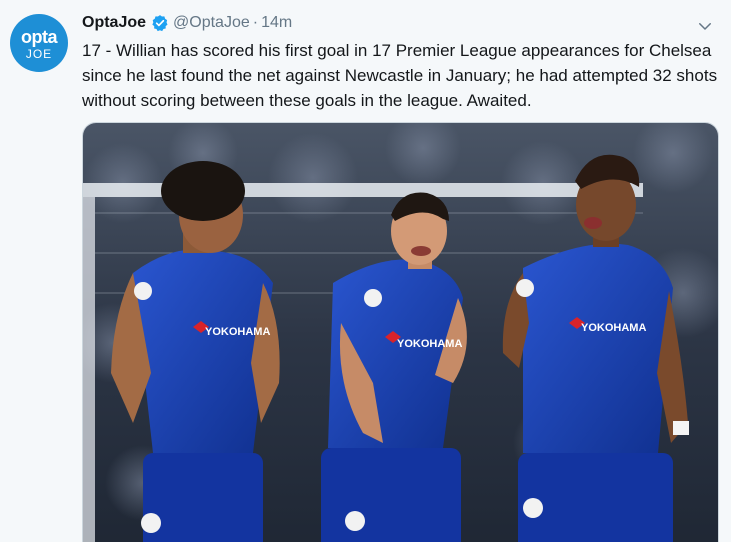  I want to click on display-name: OptaJoe, so click(114, 23).